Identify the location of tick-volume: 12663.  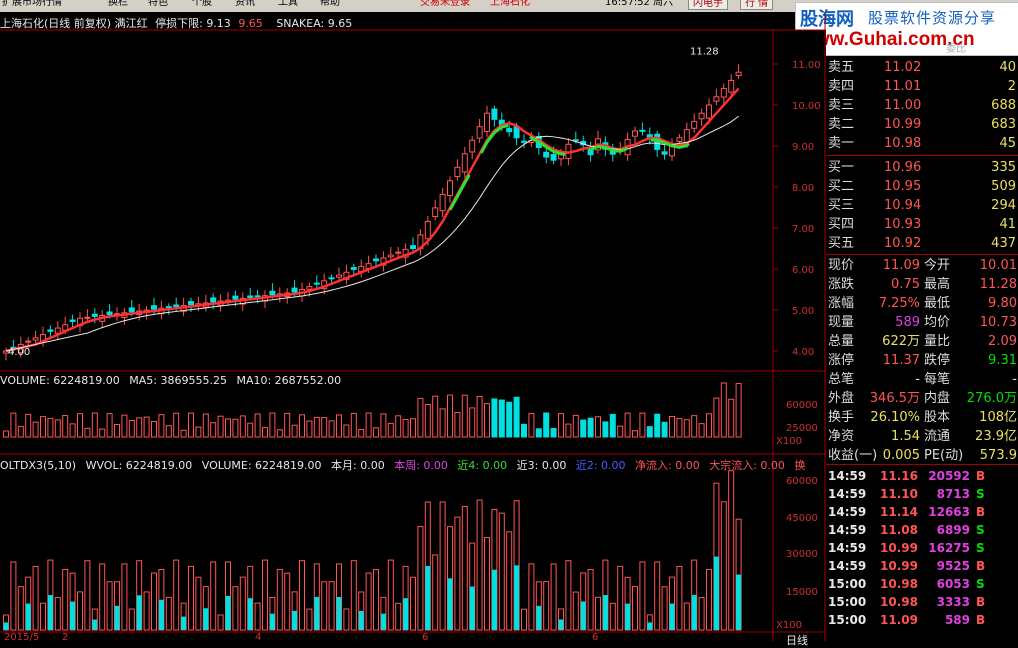
(949, 512).